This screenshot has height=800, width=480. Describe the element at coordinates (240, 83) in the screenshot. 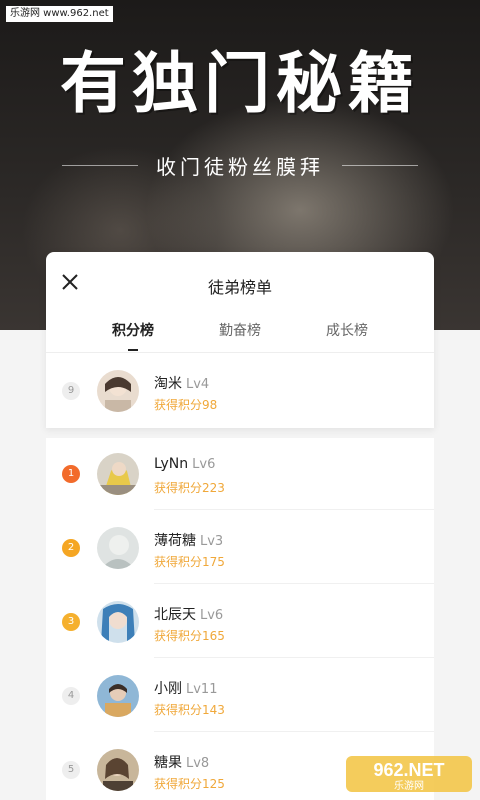

I see `hero-title: 有独门秘籍` at that location.